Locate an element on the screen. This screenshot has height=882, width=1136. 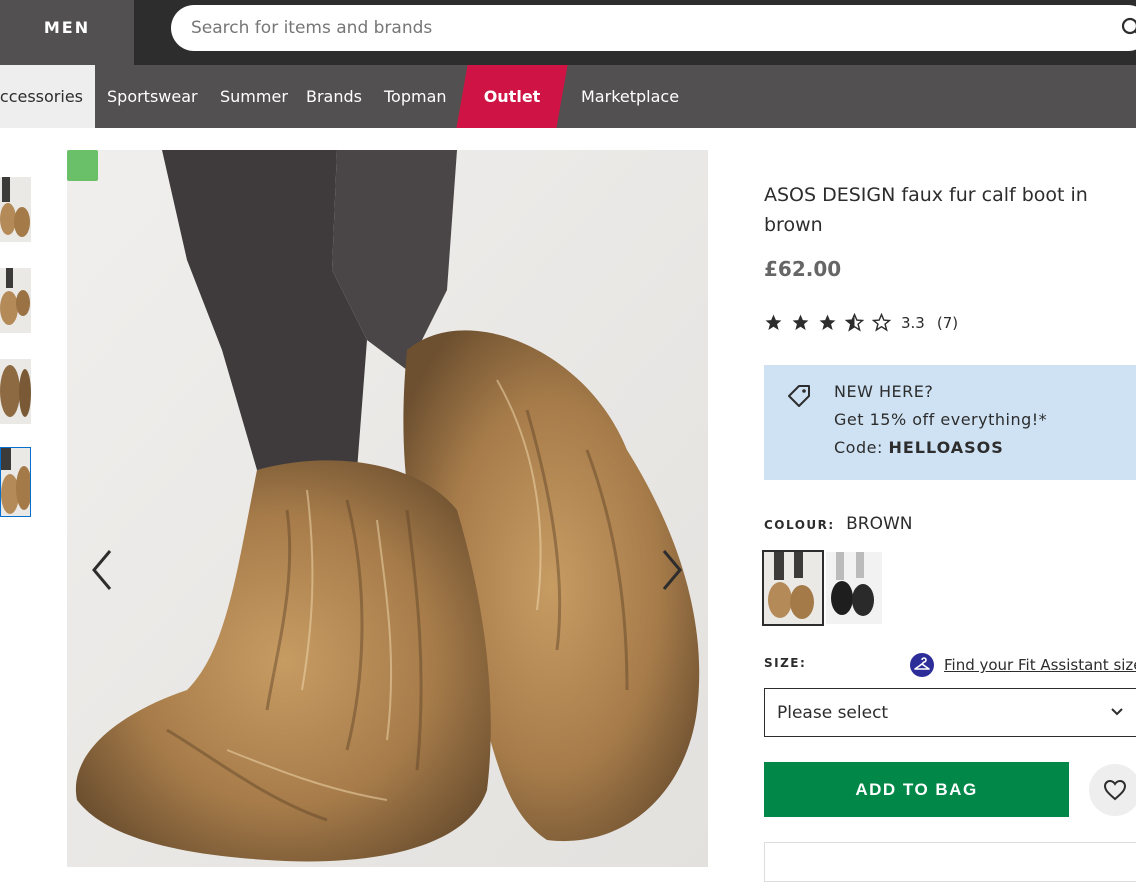
promo-heading: NEW HERE? is located at coordinates (884, 391).